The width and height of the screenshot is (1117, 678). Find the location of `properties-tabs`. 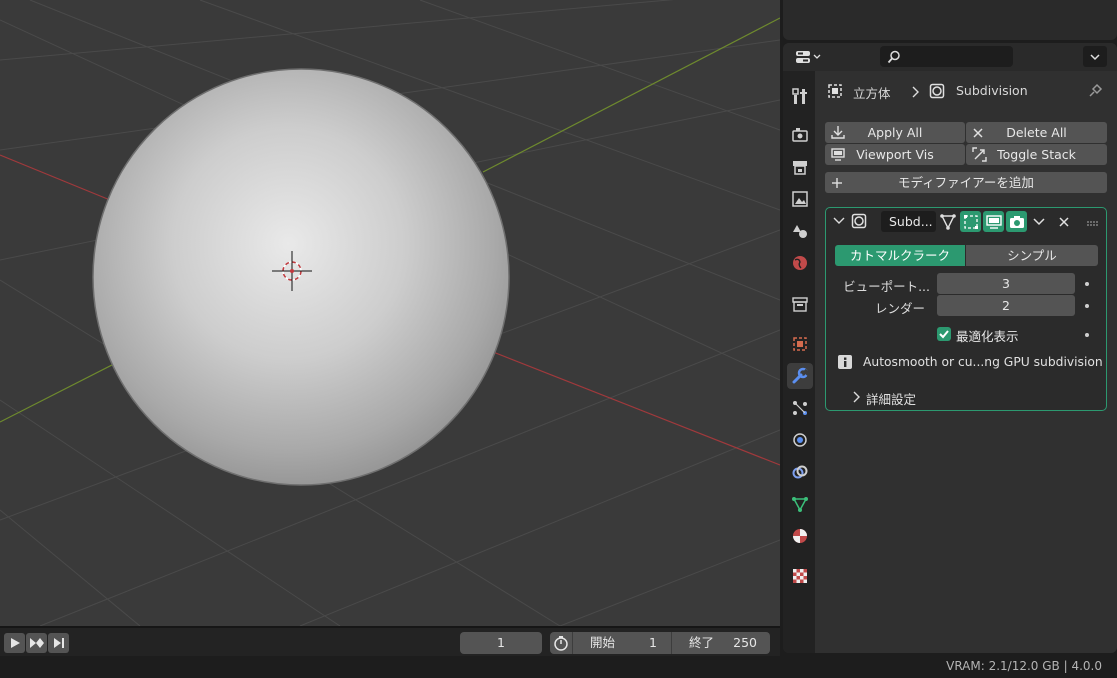

properties-tabs is located at coordinates (799, 362).